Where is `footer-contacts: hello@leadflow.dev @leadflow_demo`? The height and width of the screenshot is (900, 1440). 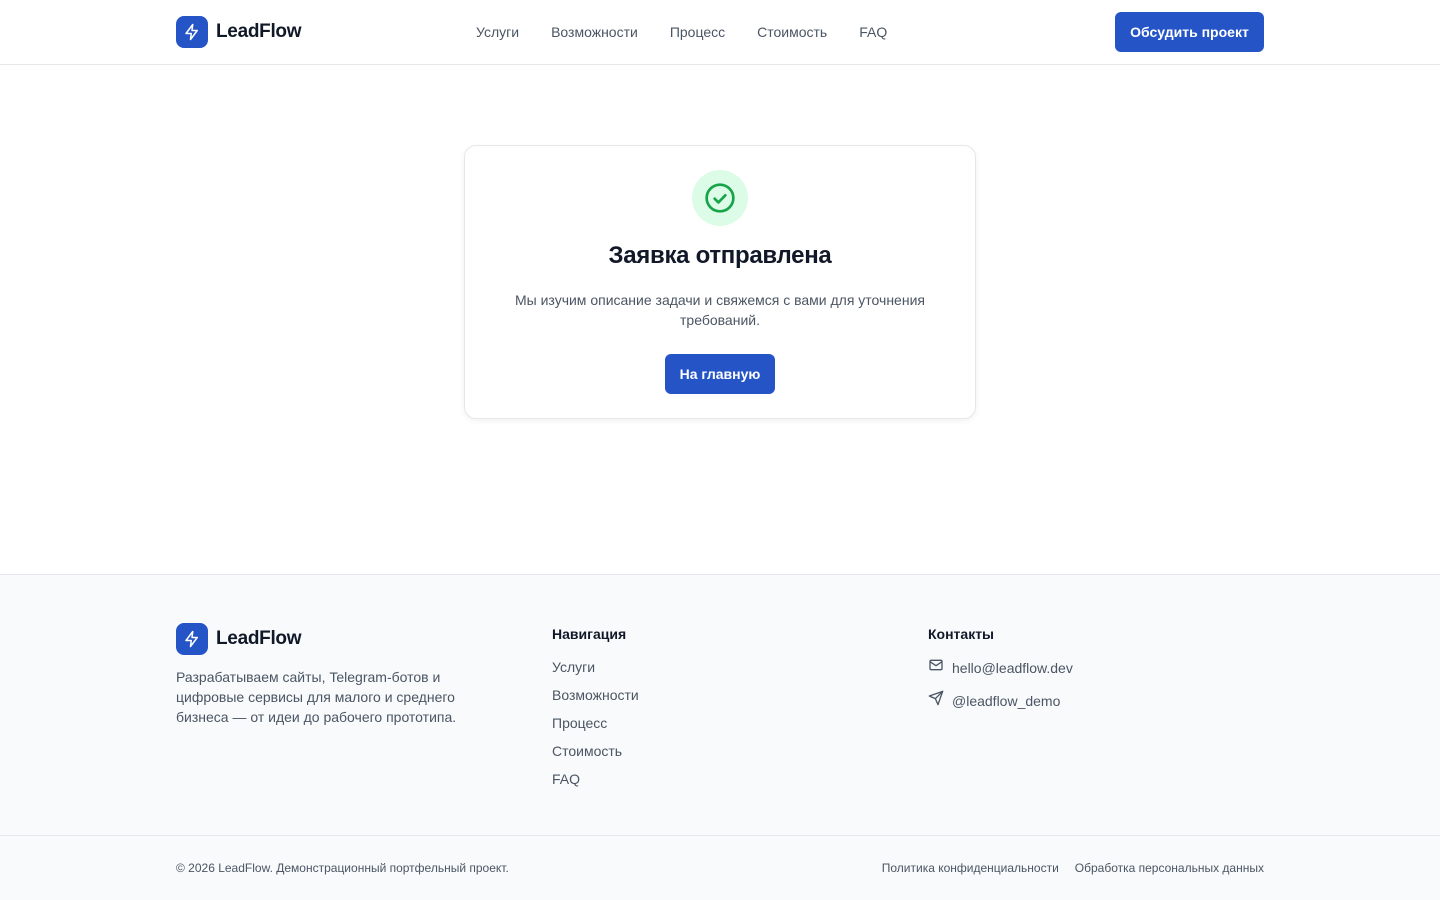 footer-contacts: hello@leadflow.dev @leadflow_demo is located at coordinates (1000, 684).